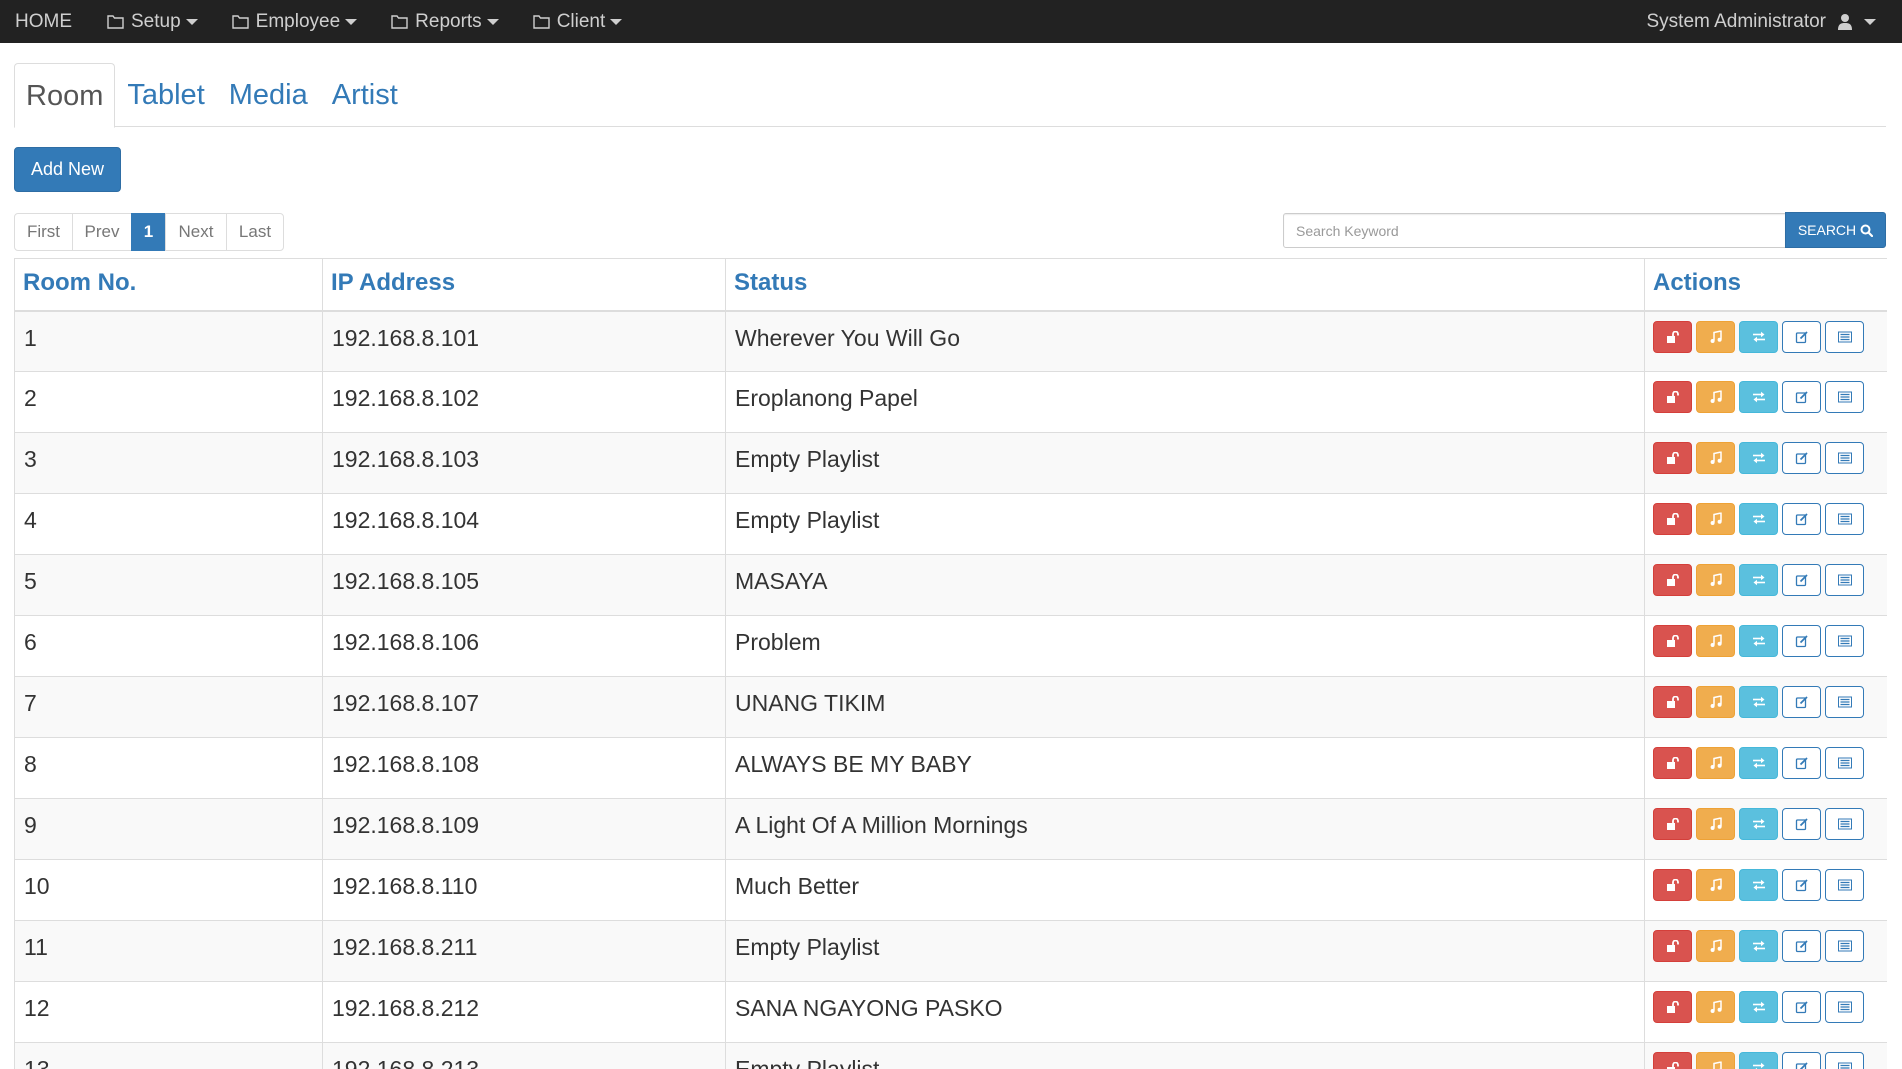 Image resolution: width=1902 pixels, height=1069 pixels. I want to click on user-menu: System Administrator, so click(1761, 21).